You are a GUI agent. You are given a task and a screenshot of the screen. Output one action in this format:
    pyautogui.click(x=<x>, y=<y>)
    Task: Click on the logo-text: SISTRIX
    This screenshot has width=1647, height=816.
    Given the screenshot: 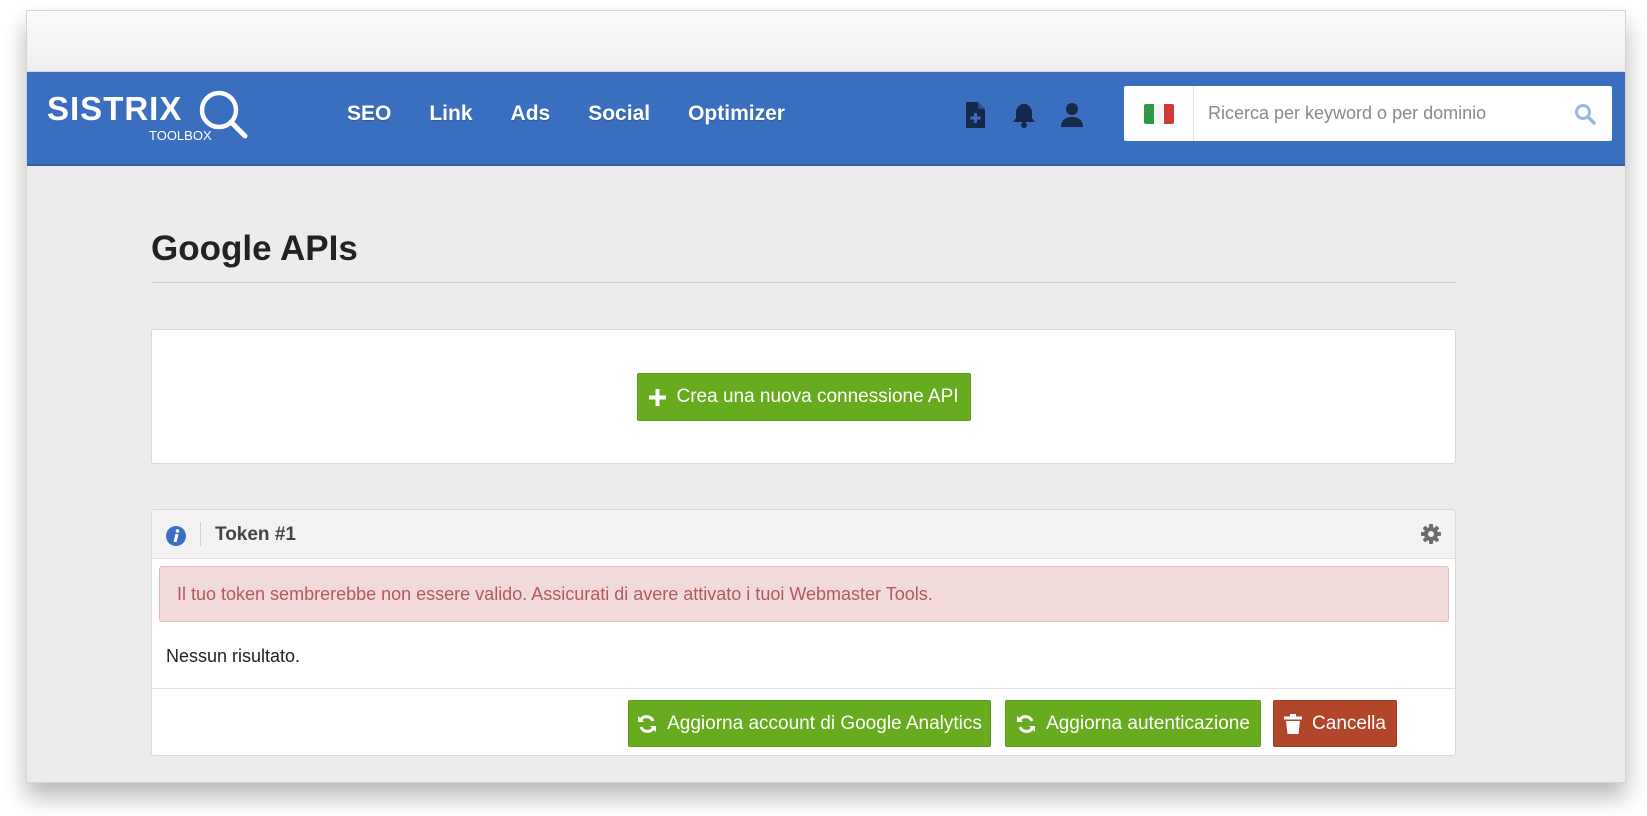 What is the action you would take?
    pyautogui.click(x=115, y=108)
    